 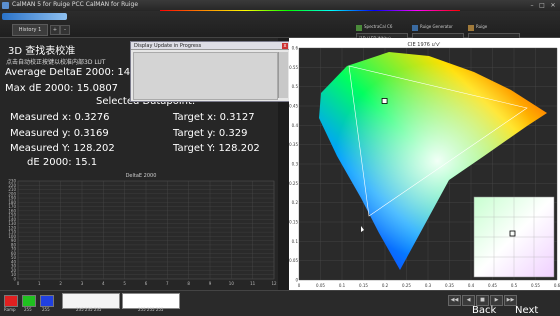 I want to click on cie-y-tick-label: 0.3, so click(x=295, y=164).